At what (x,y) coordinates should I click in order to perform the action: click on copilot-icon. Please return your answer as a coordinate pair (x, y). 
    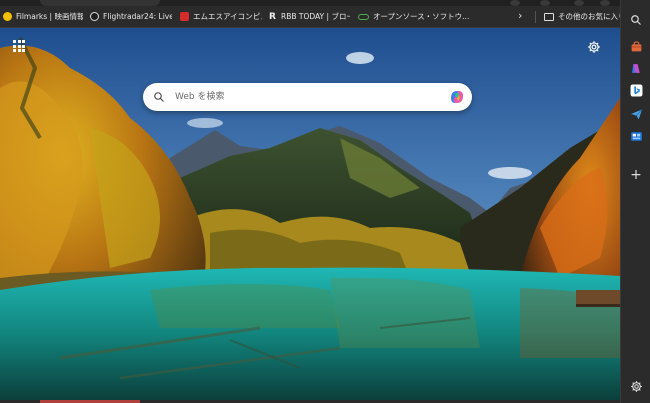
    Looking at the image, I should click on (457, 97).